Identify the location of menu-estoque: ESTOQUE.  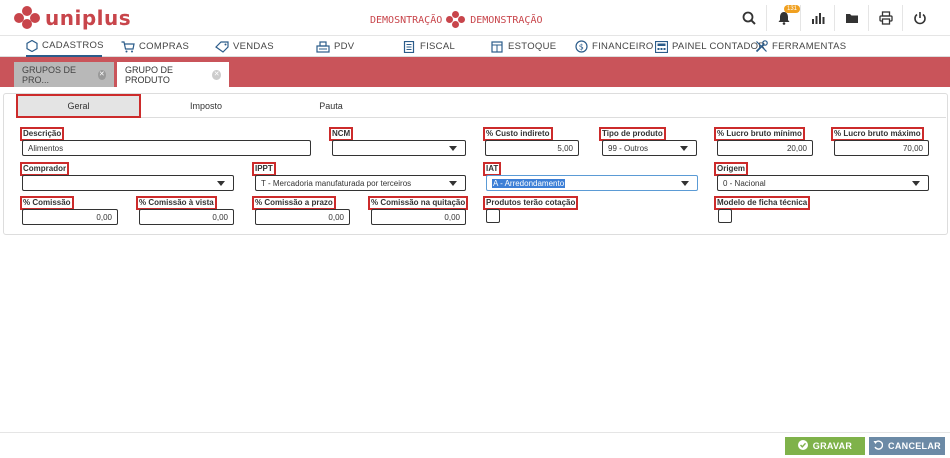
(523, 46).